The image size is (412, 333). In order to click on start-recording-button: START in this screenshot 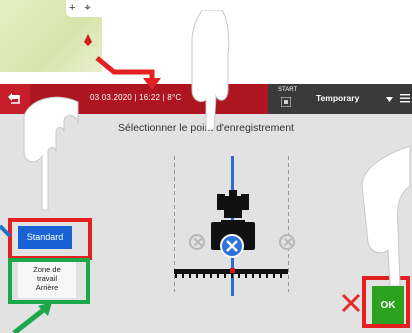, I will do `click(288, 99)`.